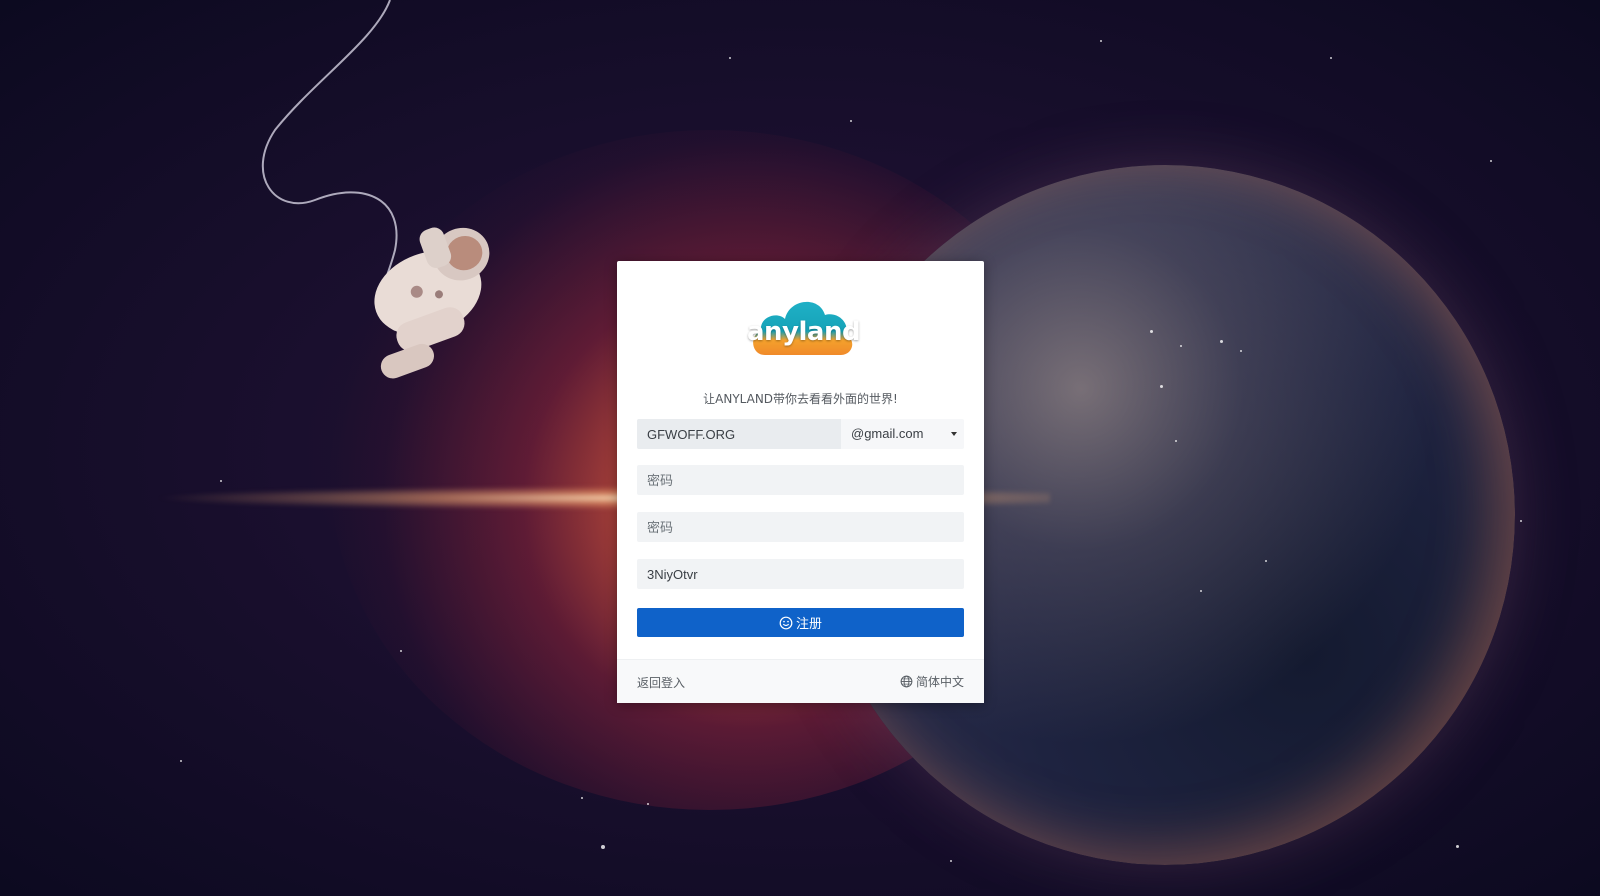  I want to click on register-button: 注册, so click(800, 622).